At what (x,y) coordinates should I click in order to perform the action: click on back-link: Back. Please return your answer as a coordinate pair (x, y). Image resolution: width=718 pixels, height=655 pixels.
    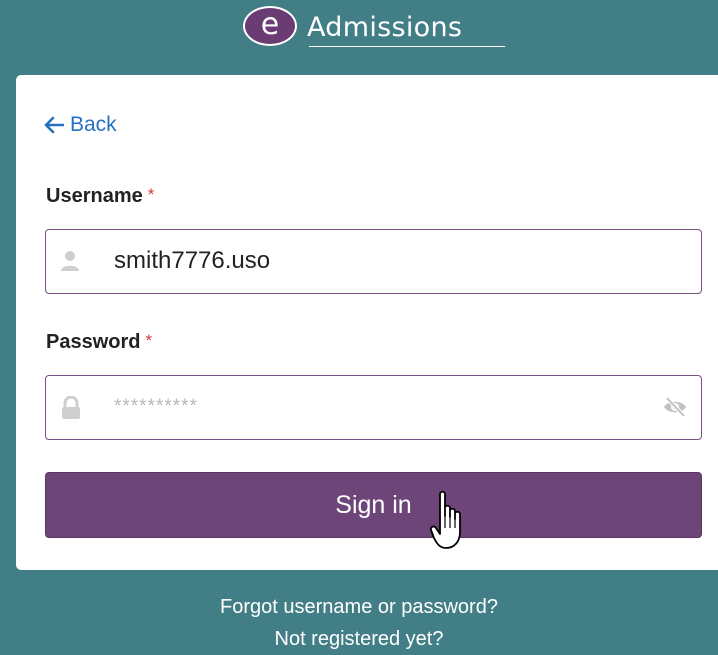
    Looking at the image, I should click on (80, 125).